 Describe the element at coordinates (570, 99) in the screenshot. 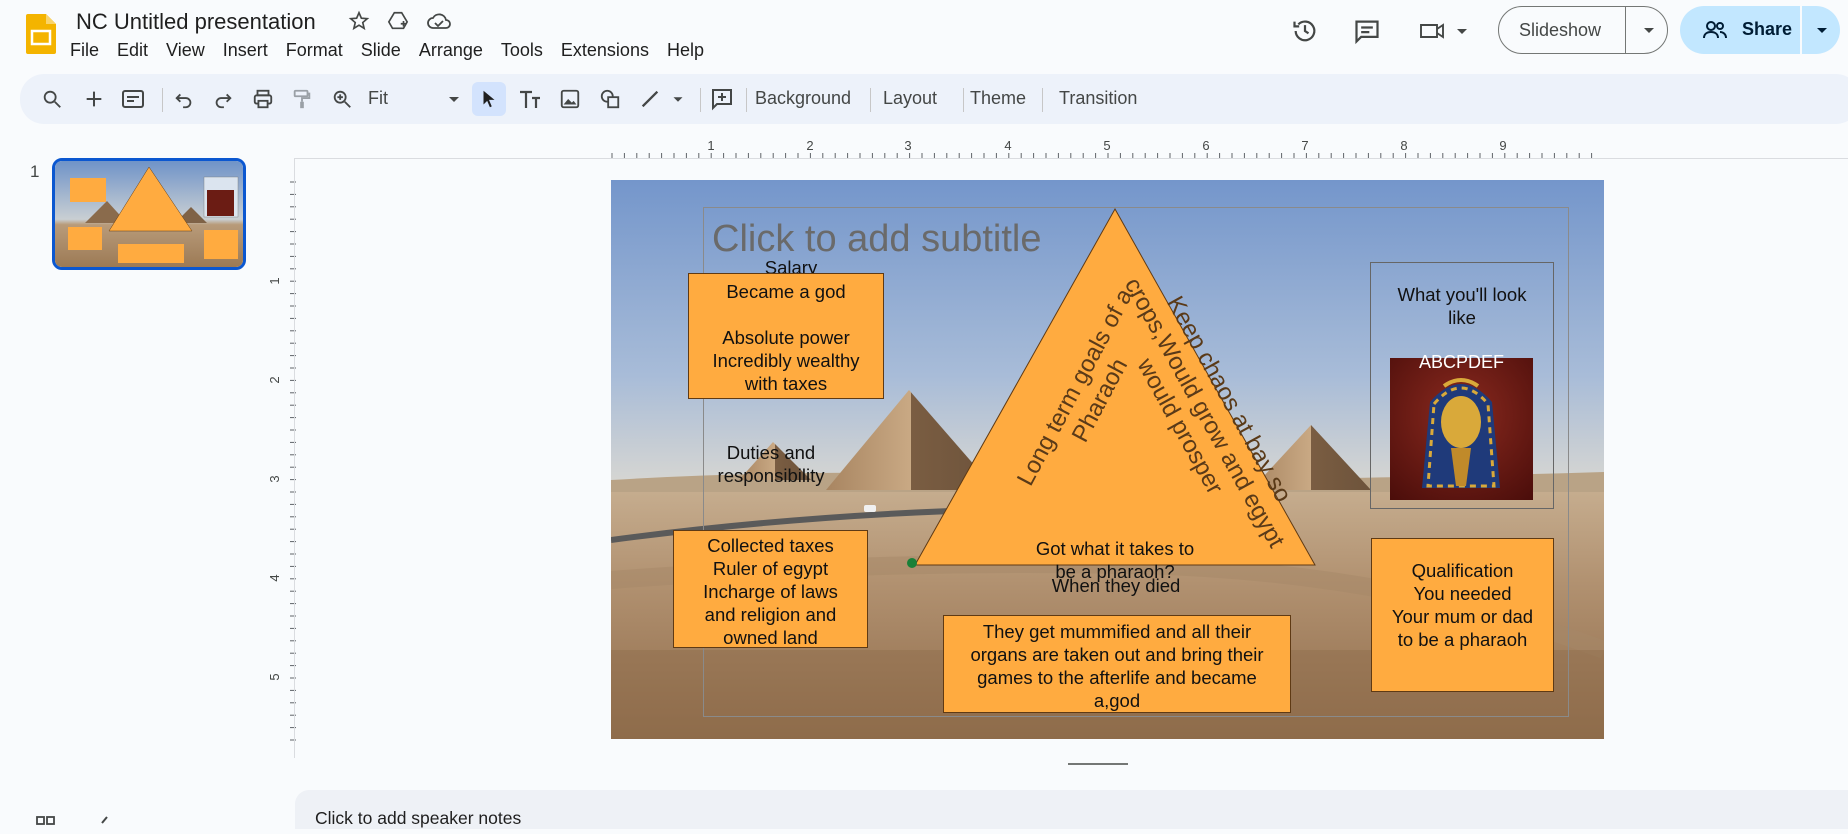

I see `image-icon` at that location.